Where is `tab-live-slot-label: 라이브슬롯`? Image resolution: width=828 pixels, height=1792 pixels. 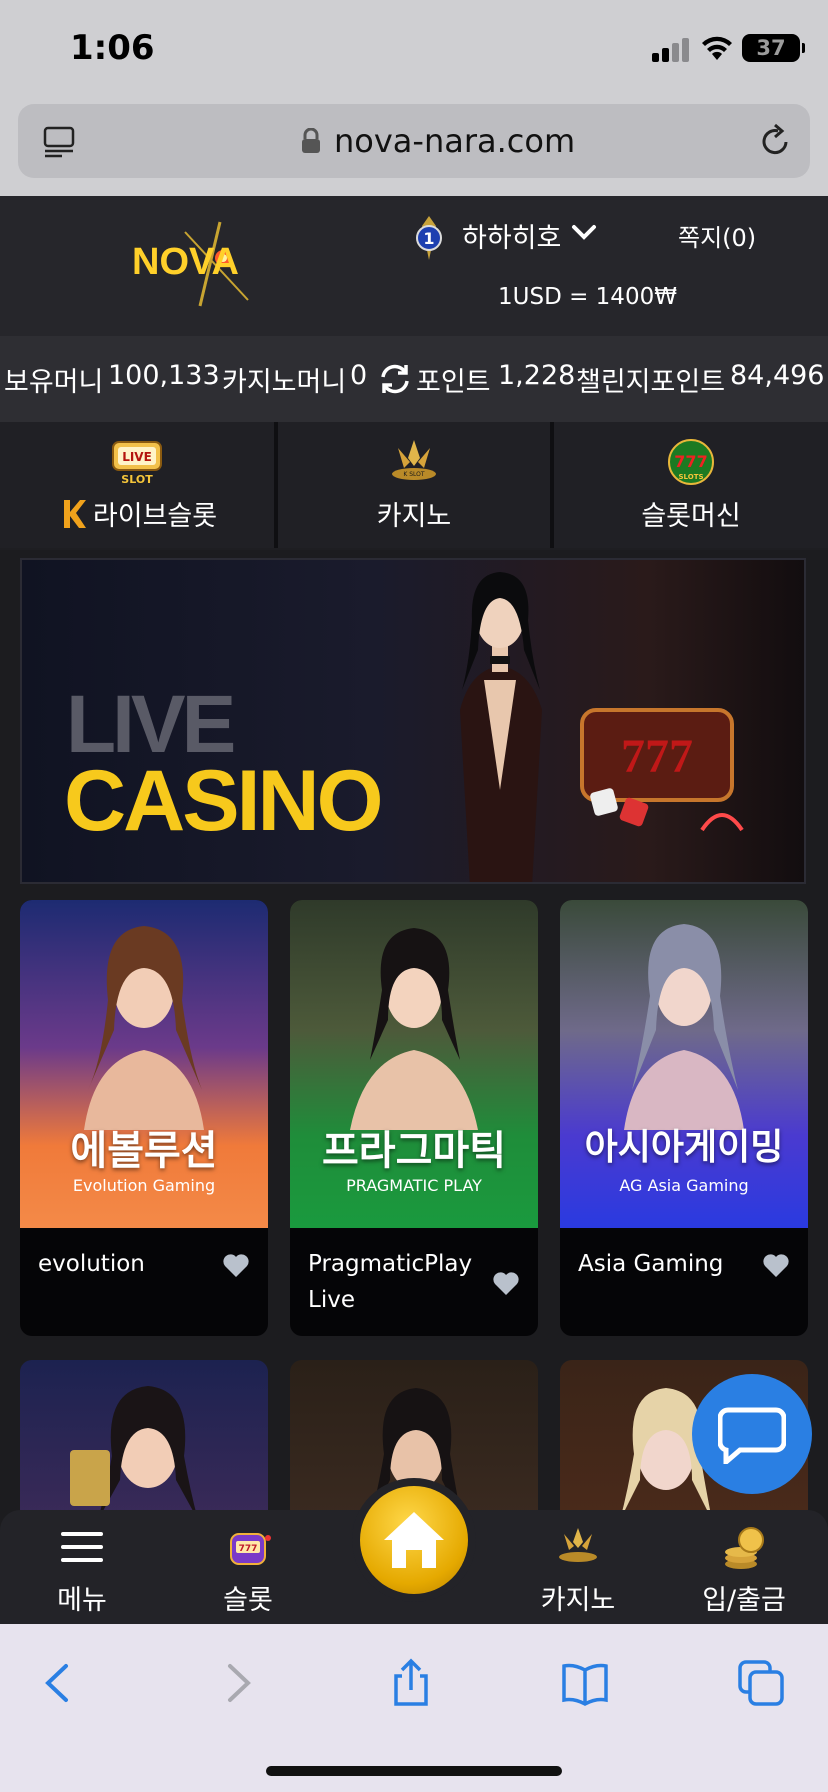
tab-live-slot-label: 라이브슬롯 is located at coordinates (155, 516).